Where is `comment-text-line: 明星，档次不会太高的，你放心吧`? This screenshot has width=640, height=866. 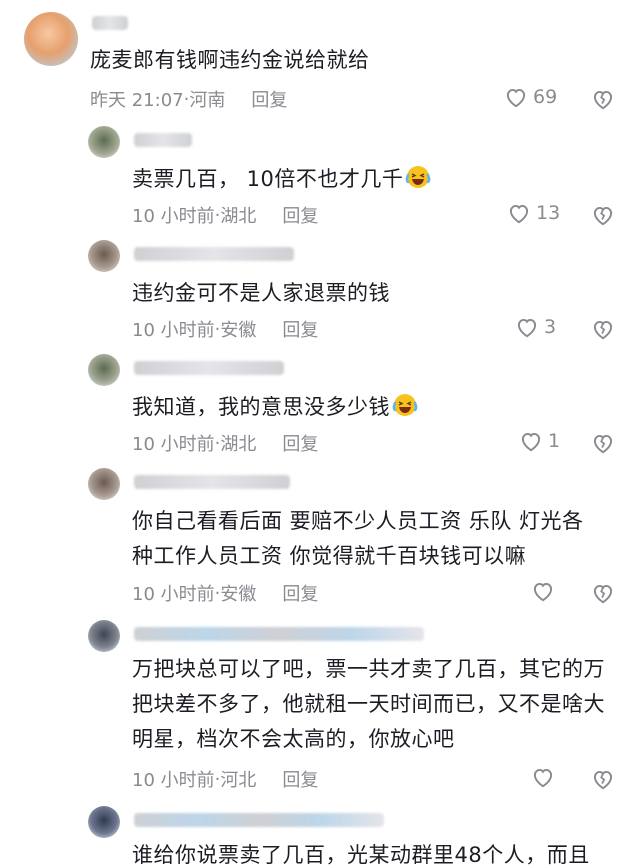
comment-text-line: 明星，档次不会太高的，你放心吧 is located at coordinates (293, 739).